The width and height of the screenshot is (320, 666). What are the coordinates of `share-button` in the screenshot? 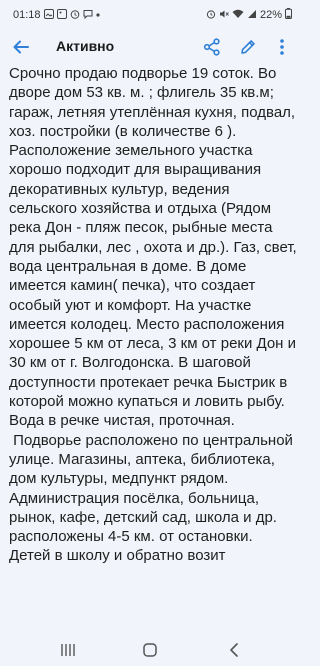 It's located at (212, 47).